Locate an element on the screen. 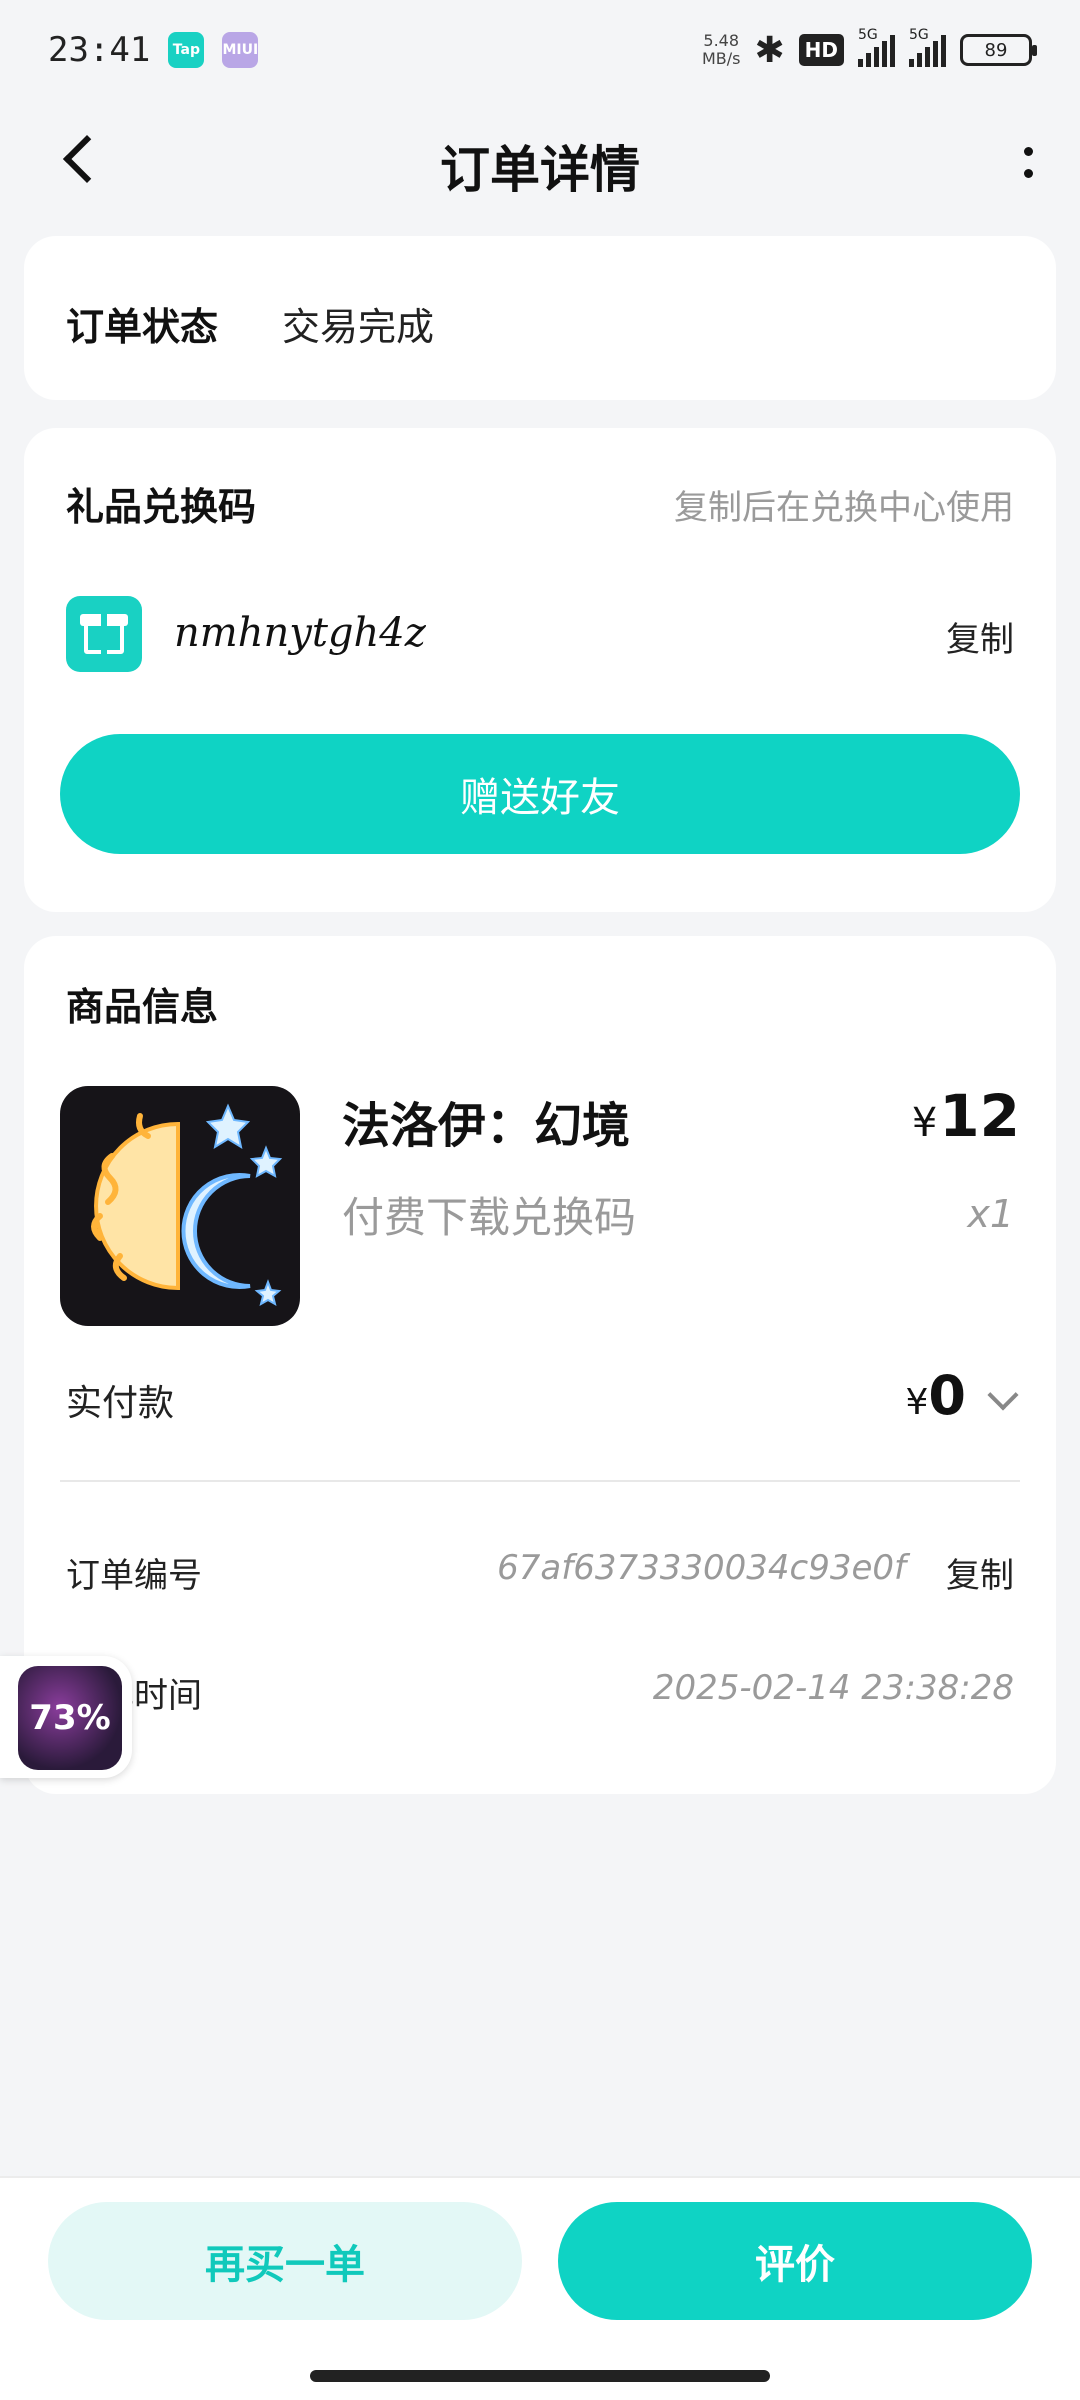 The width and height of the screenshot is (1080, 2400). network-speed-unit: MB/s is located at coordinates (721, 58).